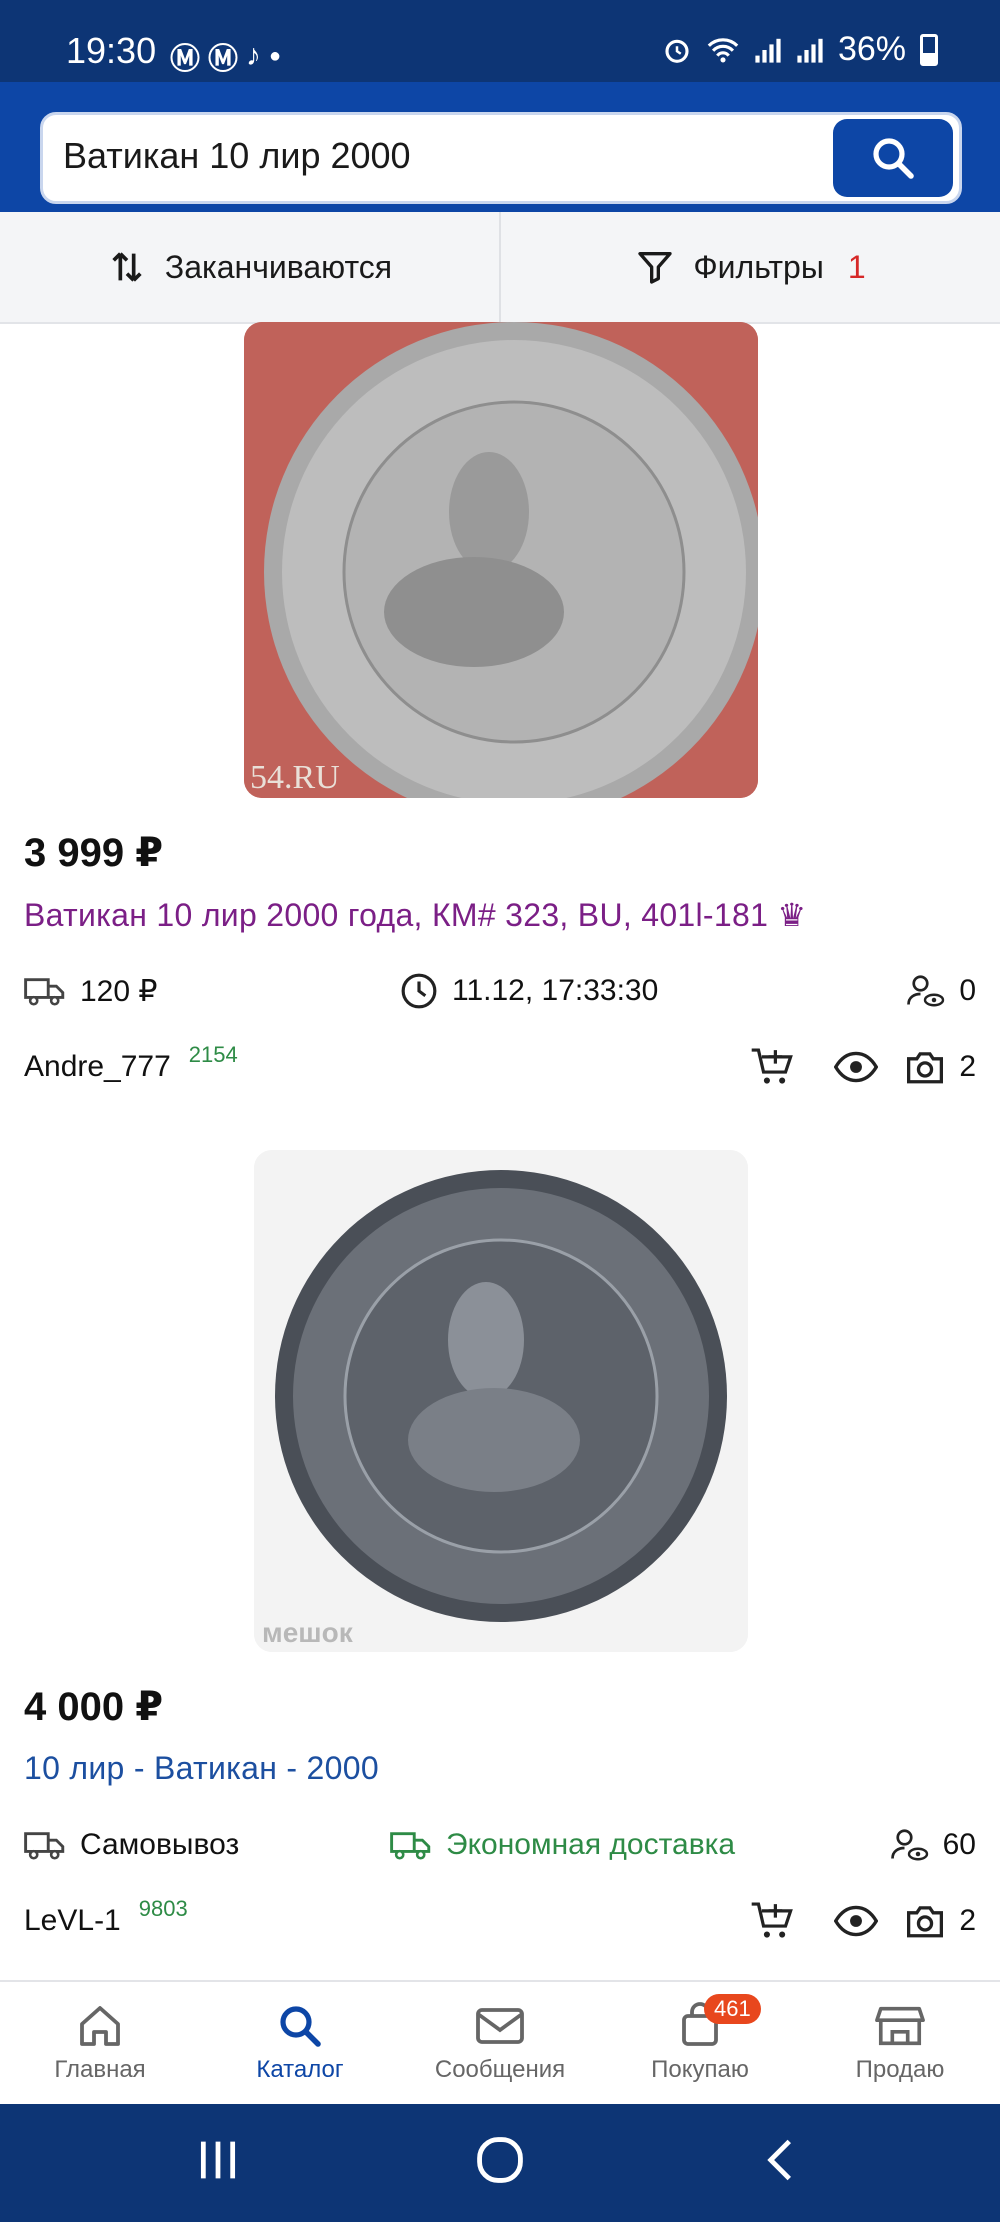 The height and width of the screenshot is (2222, 1000). I want to click on listing-price: 4 000 ₽, so click(94, 1707).